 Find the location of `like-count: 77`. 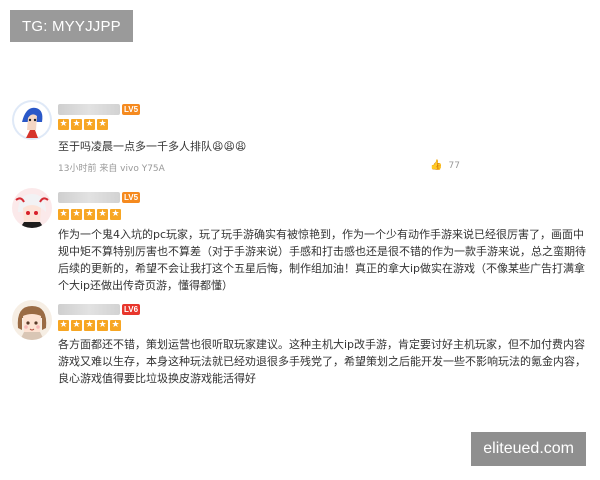

like-count: 77 is located at coordinates (454, 165).